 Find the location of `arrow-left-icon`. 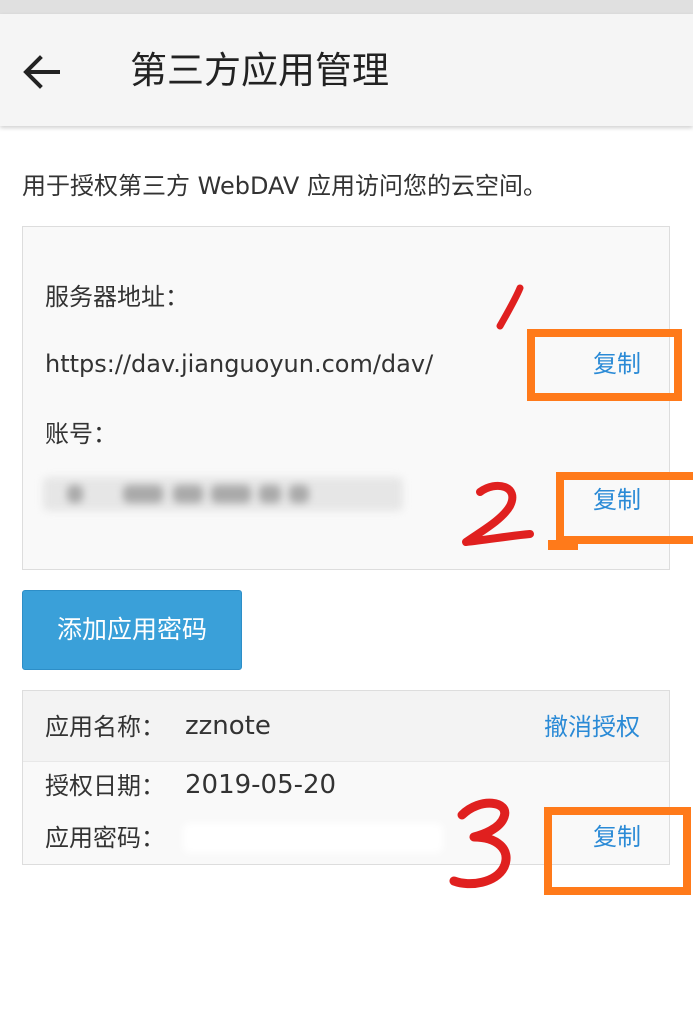

arrow-left-icon is located at coordinates (41, 72).